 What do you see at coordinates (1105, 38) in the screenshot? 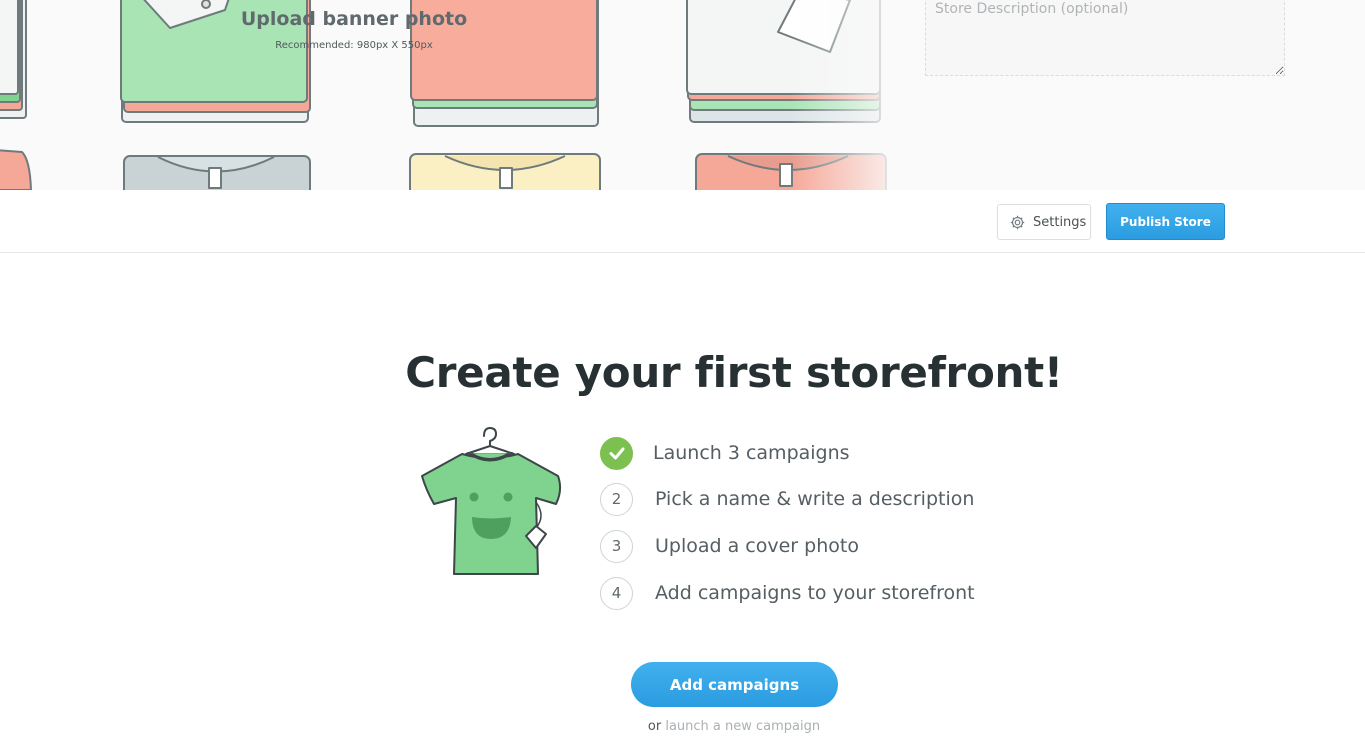
I see `store-description-input` at bounding box center [1105, 38].